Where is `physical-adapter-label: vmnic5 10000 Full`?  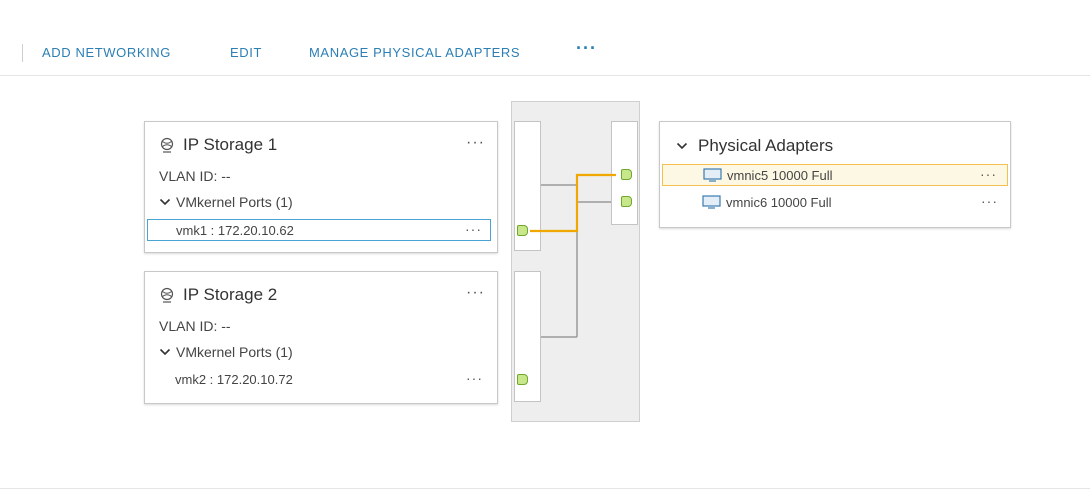 physical-adapter-label: vmnic5 10000 Full is located at coordinates (780, 175).